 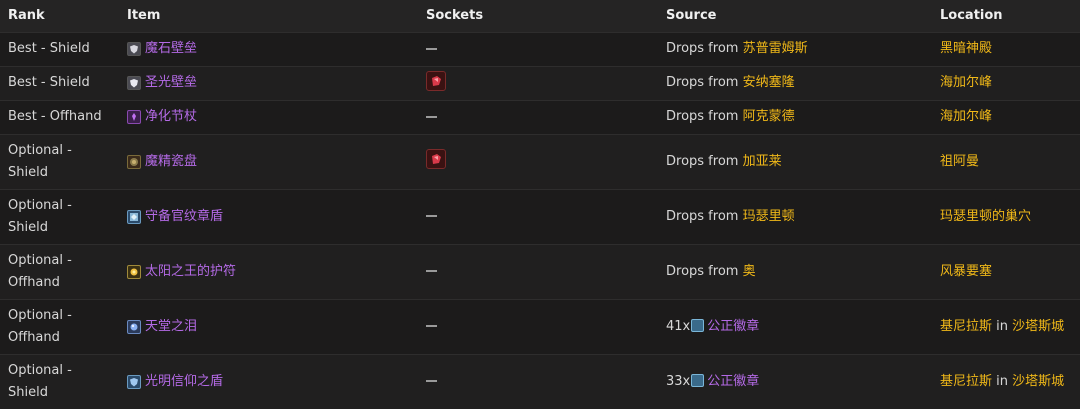 I want to click on source-cell: Drops from 苏普雷姆斯, so click(x=795, y=49).